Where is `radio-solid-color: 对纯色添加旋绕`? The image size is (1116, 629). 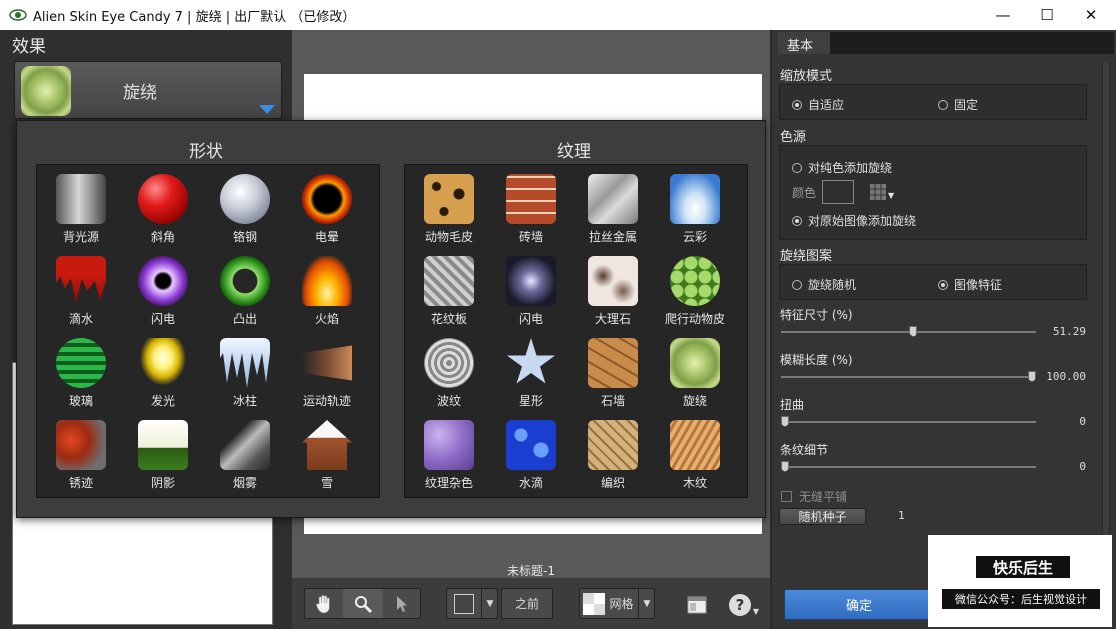 radio-solid-color: 对纯色添加旋绕 is located at coordinates (842, 167).